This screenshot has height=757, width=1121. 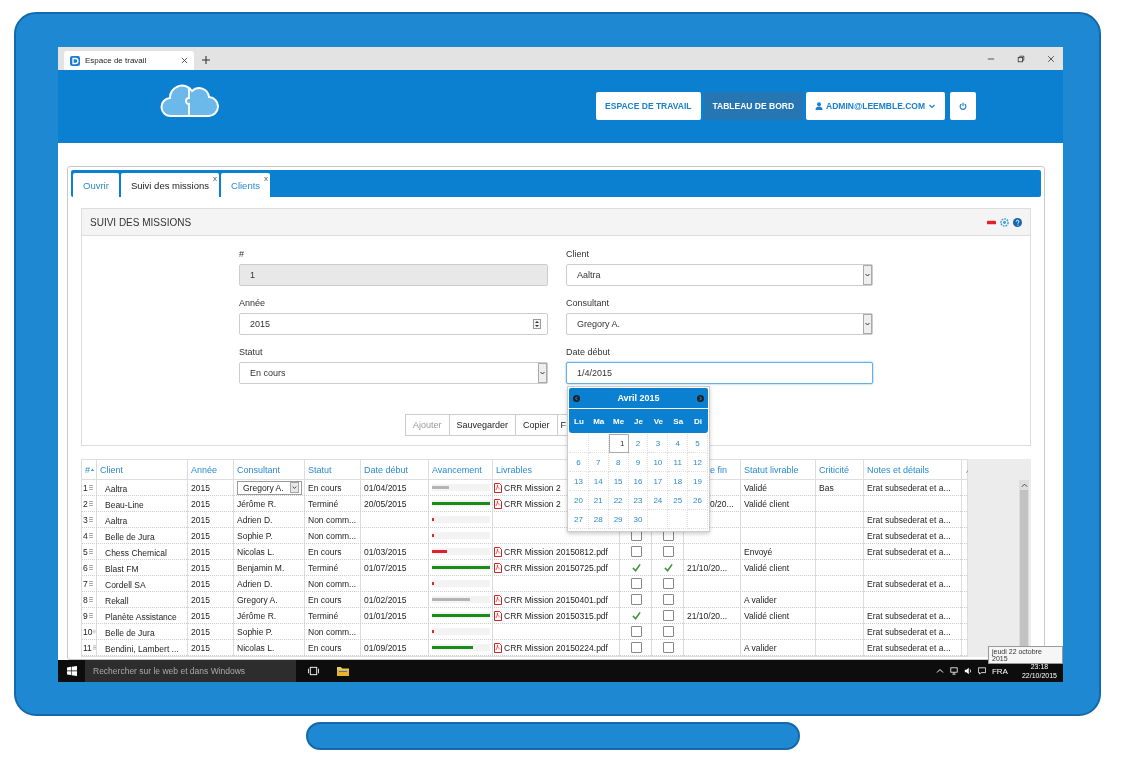 I want to click on calendar-day: 22, so click(x=618, y=500).